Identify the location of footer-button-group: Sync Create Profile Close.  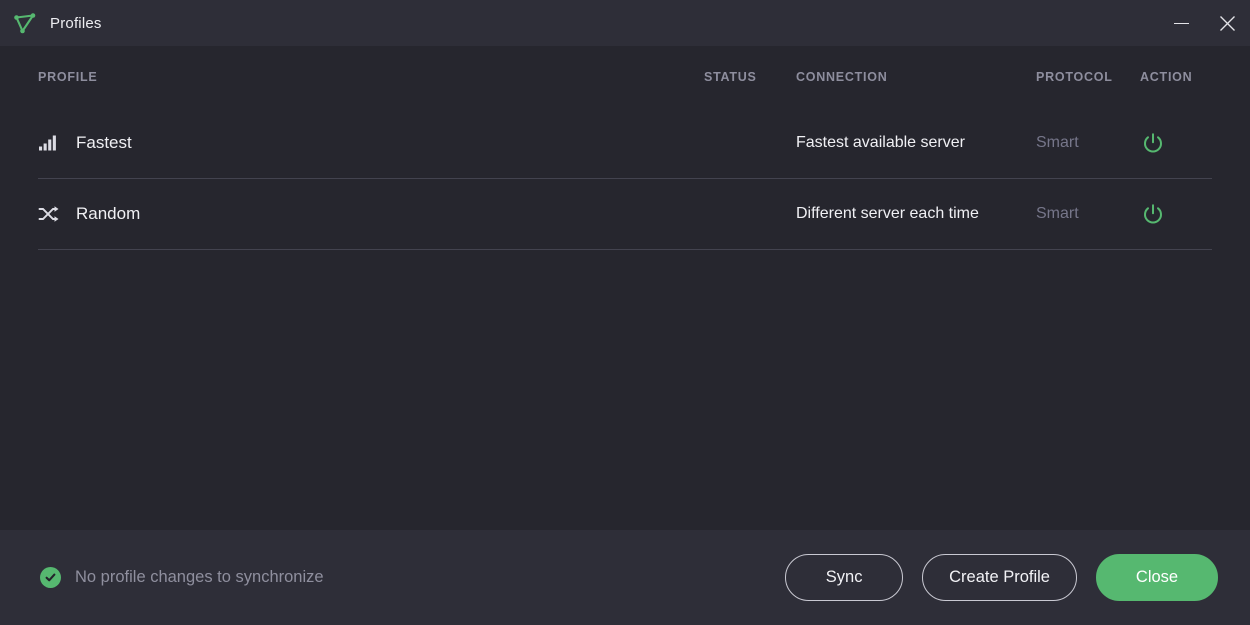
(1001, 577).